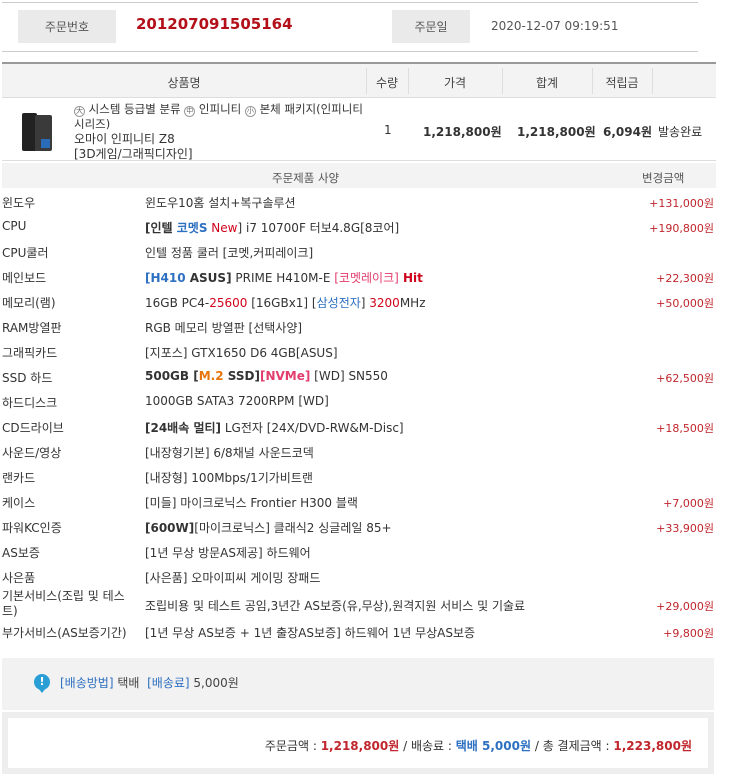 The height and width of the screenshot is (777, 732). Describe the element at coordinates (685, 428) in the screenshot. I see `option-price: +18,500원` at that location.